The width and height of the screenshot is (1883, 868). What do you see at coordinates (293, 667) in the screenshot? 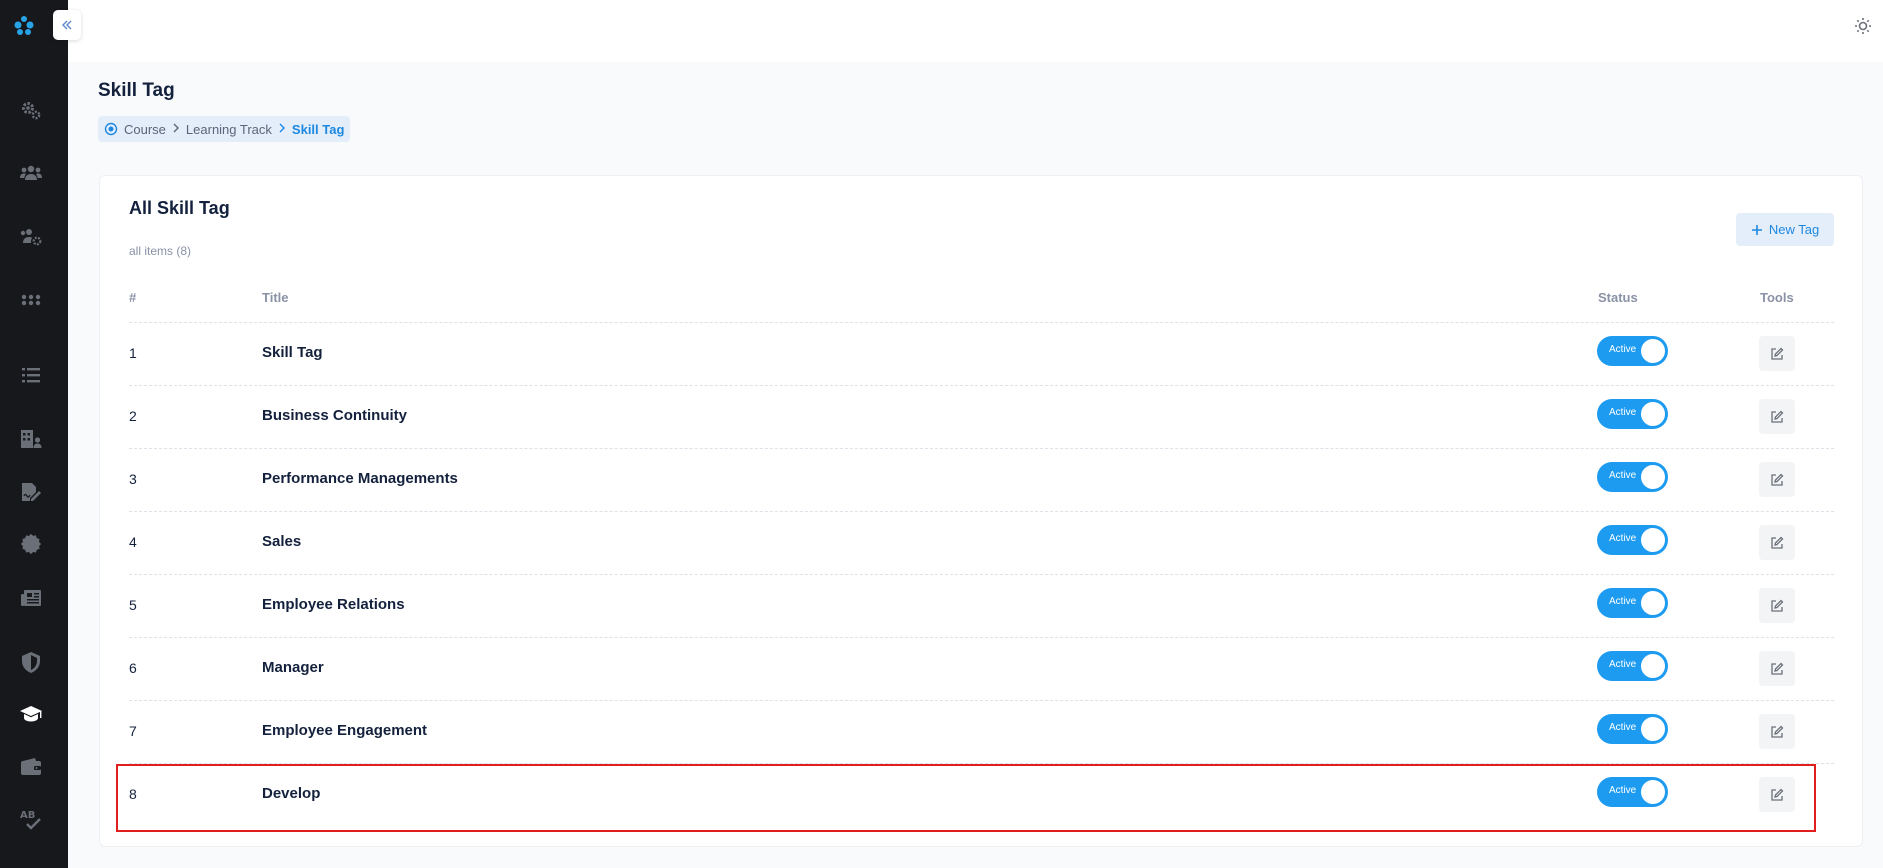
I see `row-title: Manager` at bounding box center [293, 667].